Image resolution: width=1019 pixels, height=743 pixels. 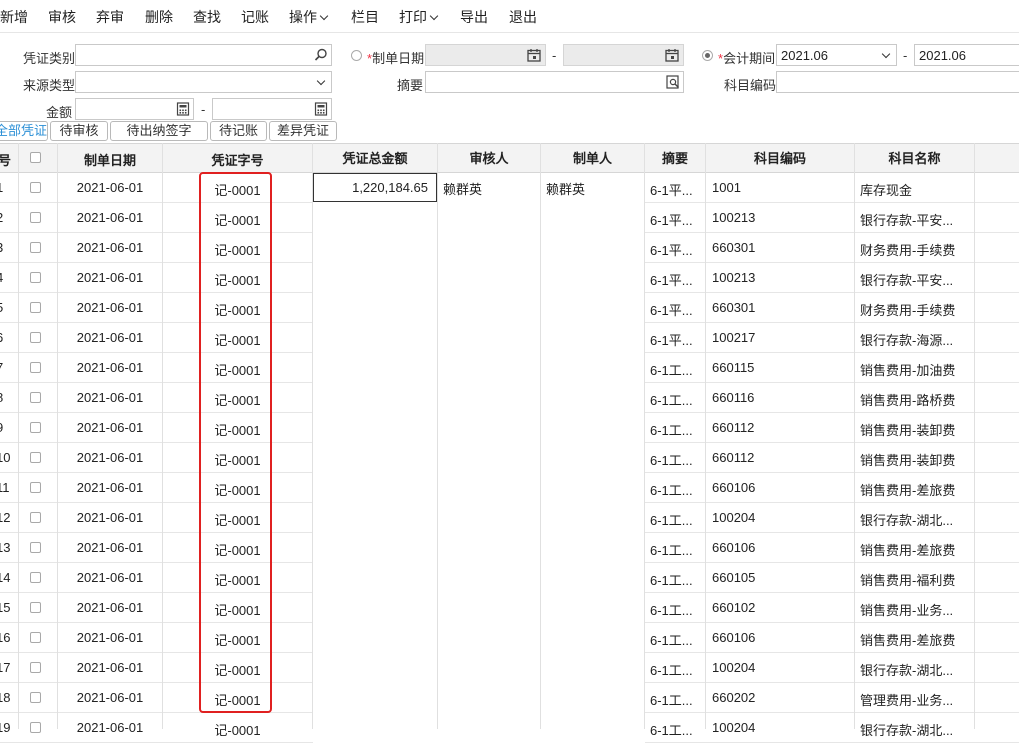 What do you see at coordinates (375, 157) in the screenshot?
I see `header-total-amount: 凭证总金额` at bounding box center [375, 157].